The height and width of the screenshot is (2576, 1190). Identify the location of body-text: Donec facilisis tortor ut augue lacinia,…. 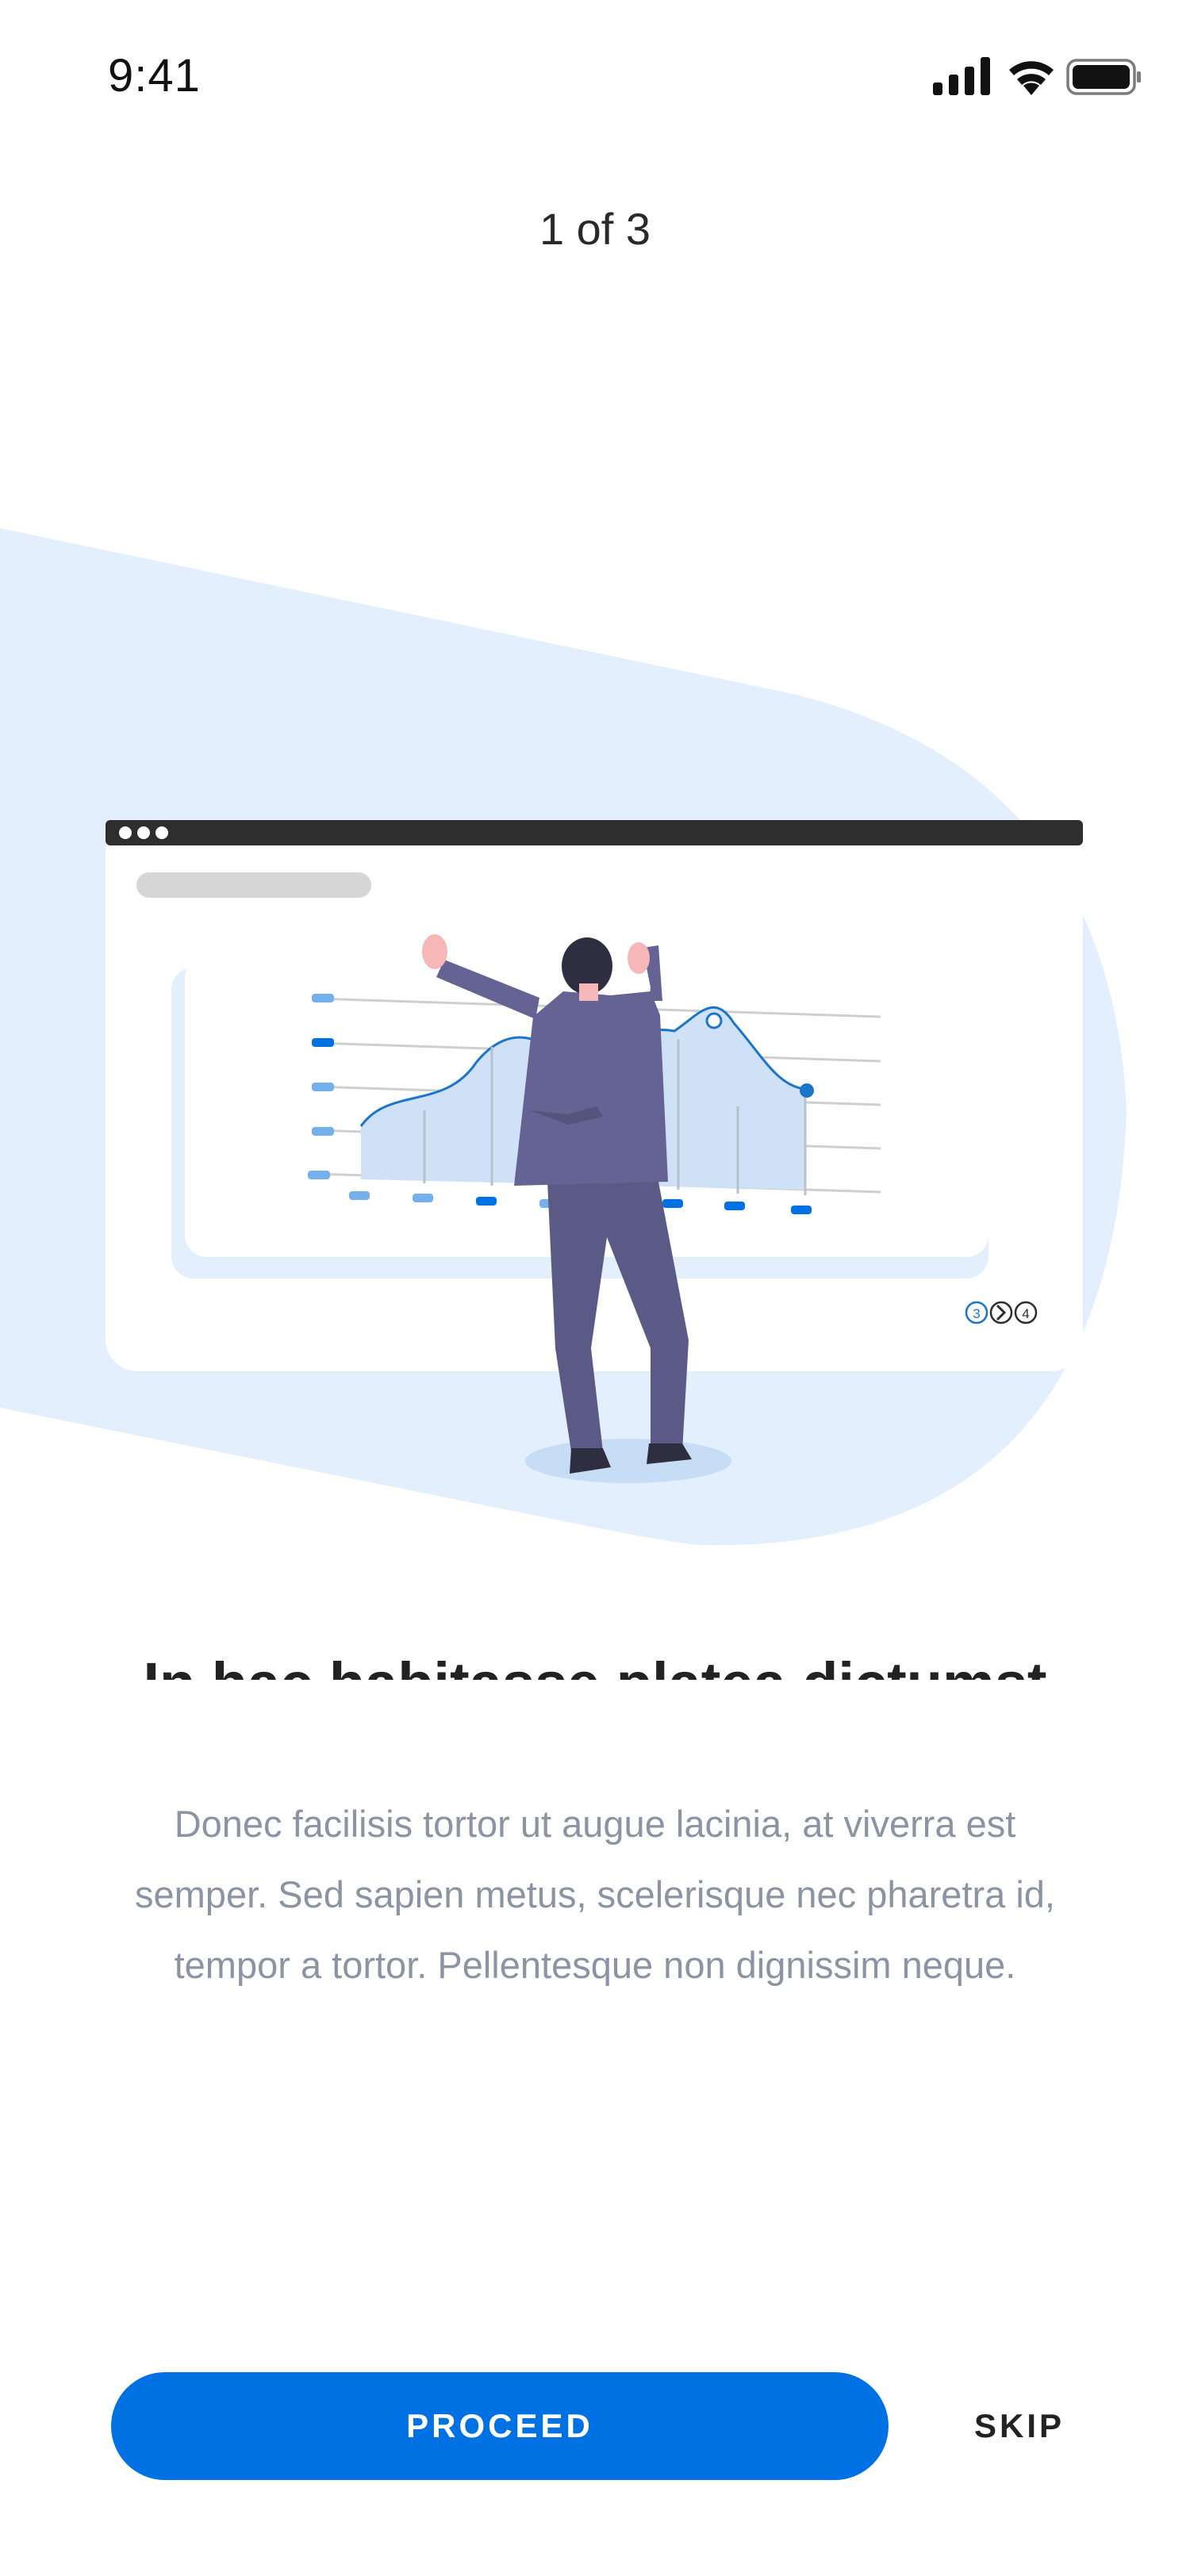
(595, 1895).